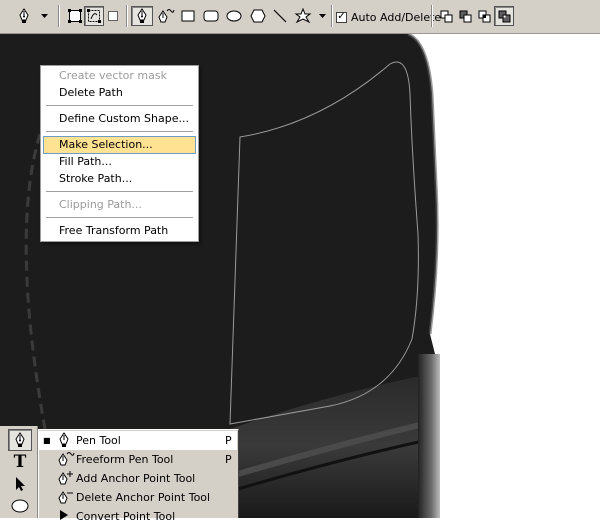  What do you see at coordinates (143, 497) in the screenshot?
I see `flyout-item-label: Delete Anchor Point Tool` at bounding box center [143, 497].